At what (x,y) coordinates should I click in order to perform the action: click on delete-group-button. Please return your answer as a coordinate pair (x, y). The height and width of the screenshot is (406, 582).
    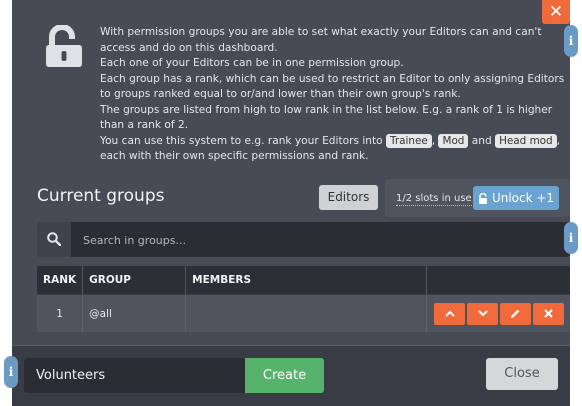
    Looking at the image, I should click on (548, 313).